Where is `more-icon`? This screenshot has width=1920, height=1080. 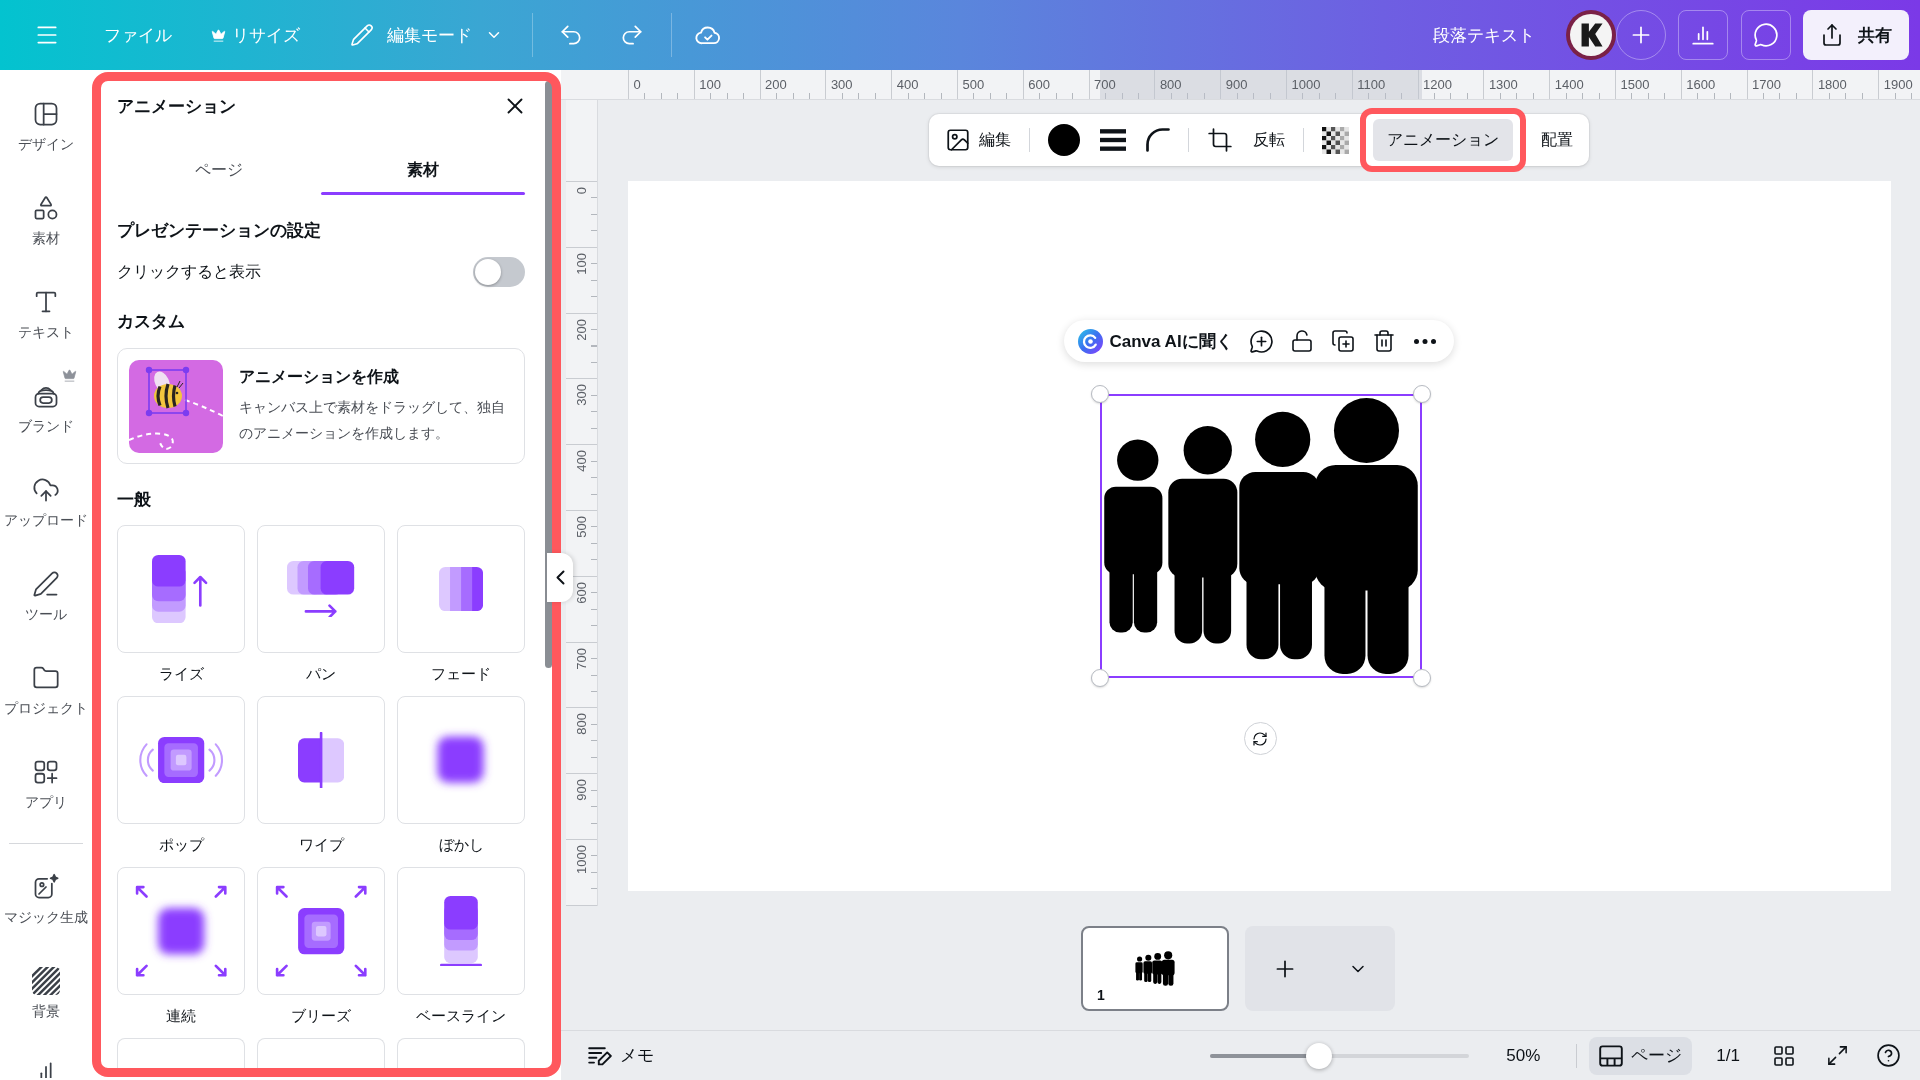
more-icon is located at coordinates (1425, 341).